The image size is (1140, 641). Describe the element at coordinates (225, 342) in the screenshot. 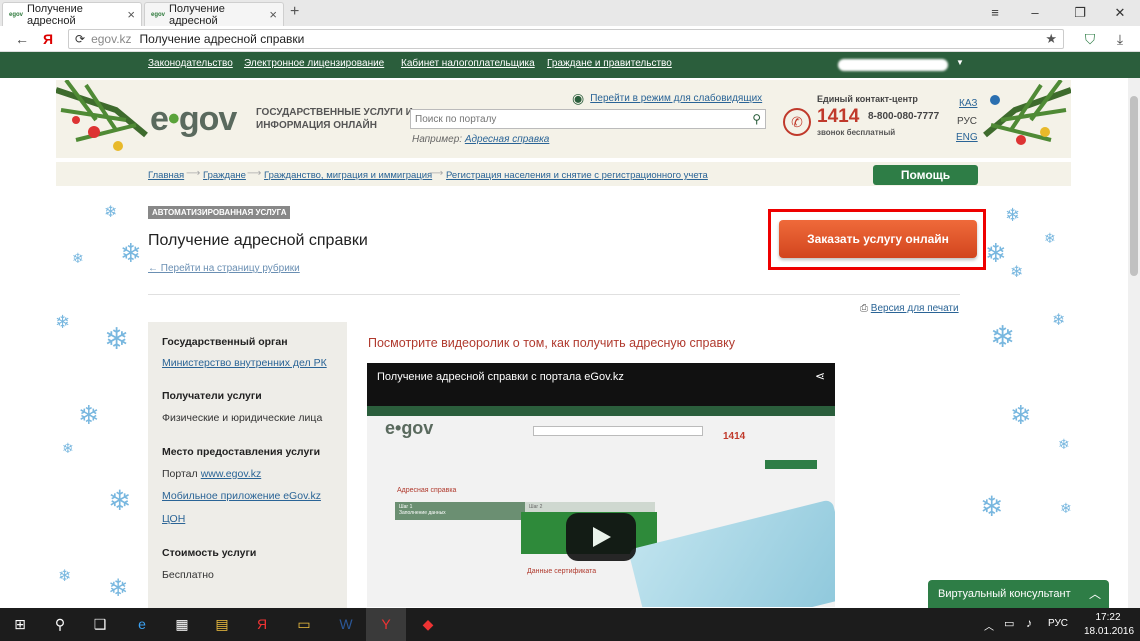

I see `org-heading: Государственный орган` at that location.